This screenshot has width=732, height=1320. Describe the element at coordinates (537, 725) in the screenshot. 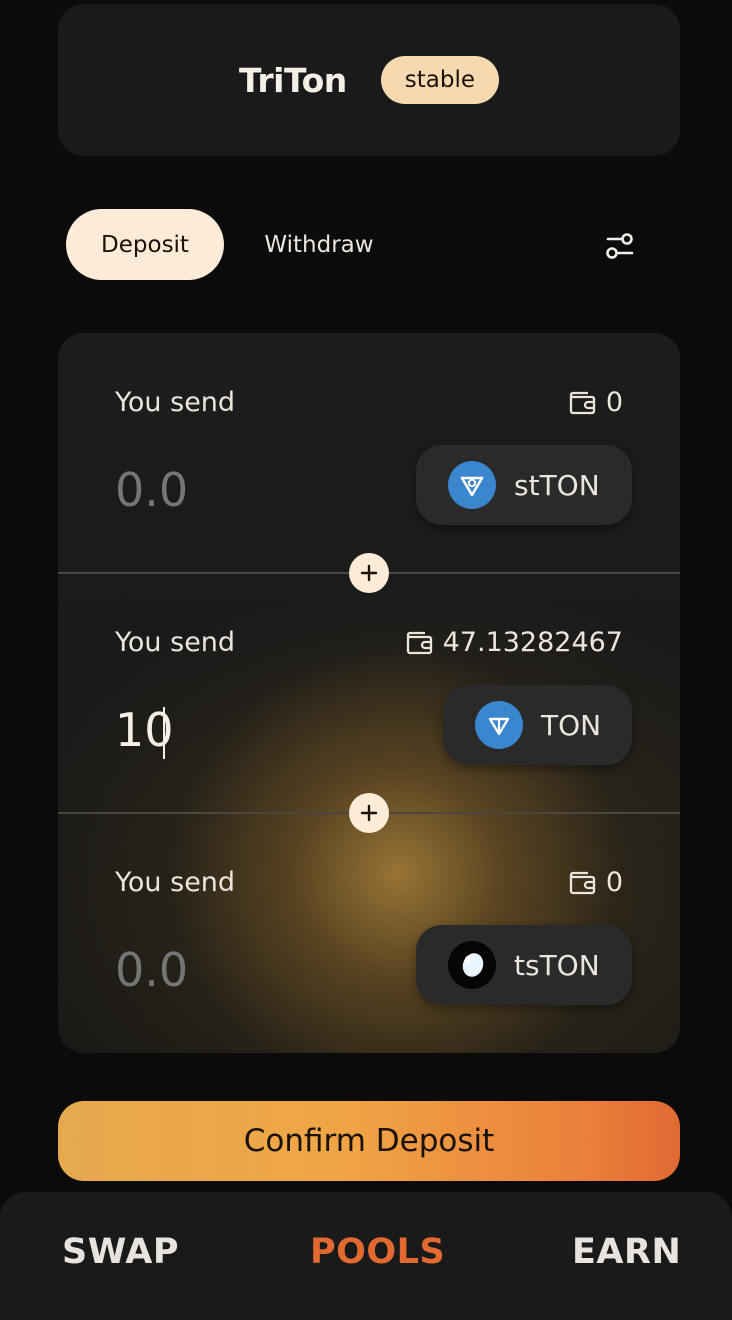

I see `token-select-ton: TON` at that location.